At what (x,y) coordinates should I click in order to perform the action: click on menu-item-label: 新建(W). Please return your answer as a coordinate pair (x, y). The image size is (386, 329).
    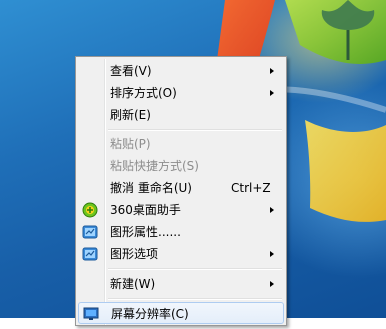
    Looking at the image, I should click on (133, 284).